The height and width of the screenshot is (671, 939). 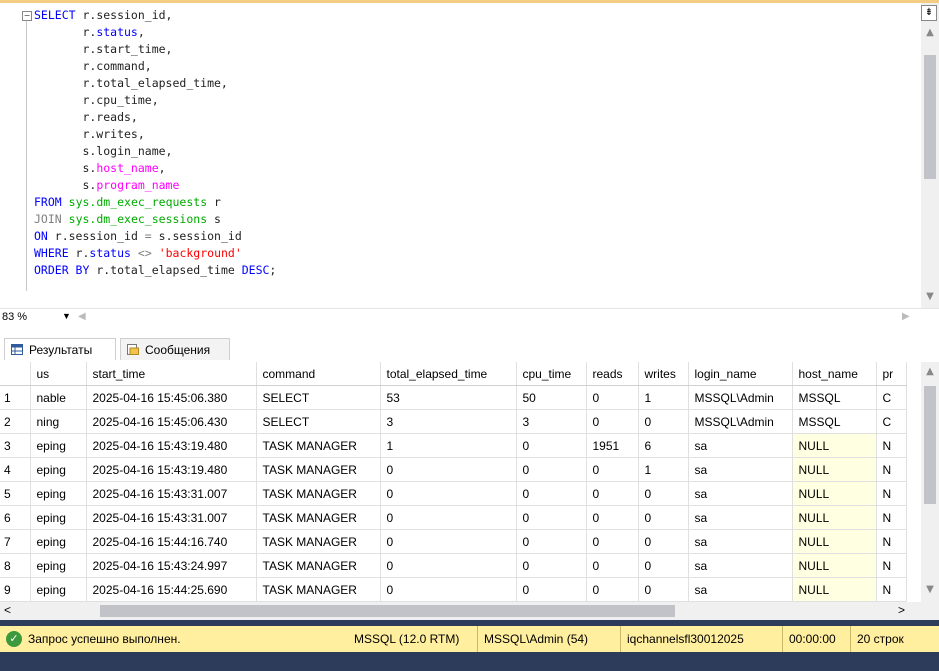 What do you see at coordinates (930, 32) in the screenshot?
I see `scroll-up-icon: ▲` at bounding box center [930, 32].